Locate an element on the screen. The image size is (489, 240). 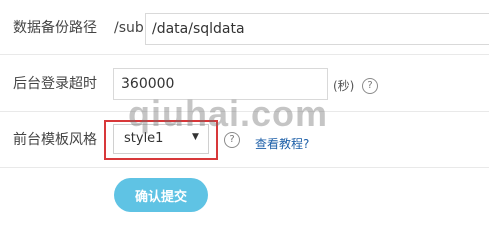
timeout-unit: (秒) is located at coordinates (344, 86).